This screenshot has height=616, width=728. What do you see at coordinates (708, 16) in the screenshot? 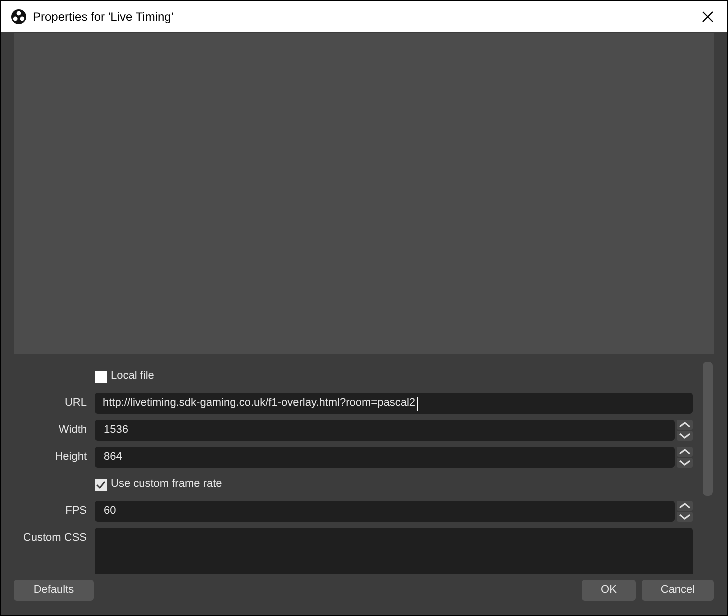
I see `close-icon` at bounding box center [708, 16].